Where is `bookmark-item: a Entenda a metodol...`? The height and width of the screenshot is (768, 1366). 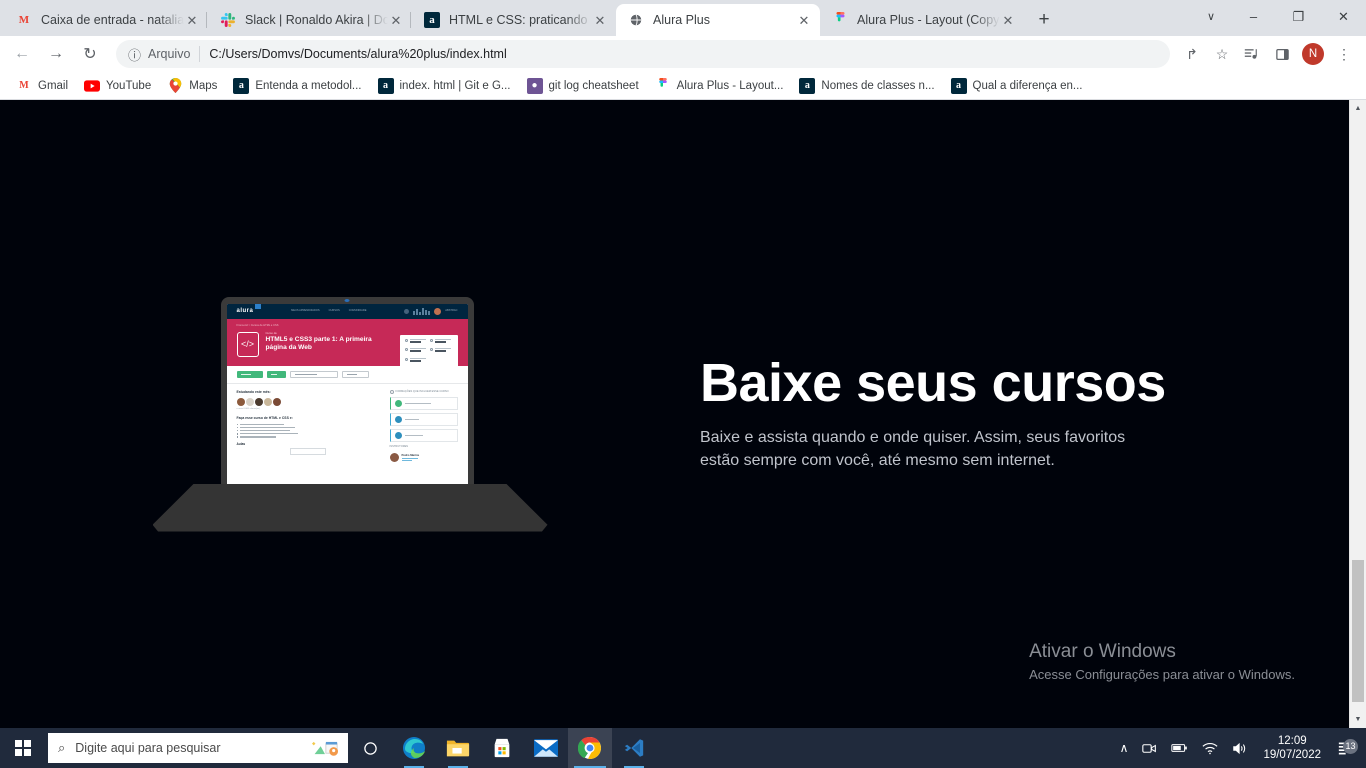
bookmark-item: a Entenda a metodol... is located at coordinates (297, 86).